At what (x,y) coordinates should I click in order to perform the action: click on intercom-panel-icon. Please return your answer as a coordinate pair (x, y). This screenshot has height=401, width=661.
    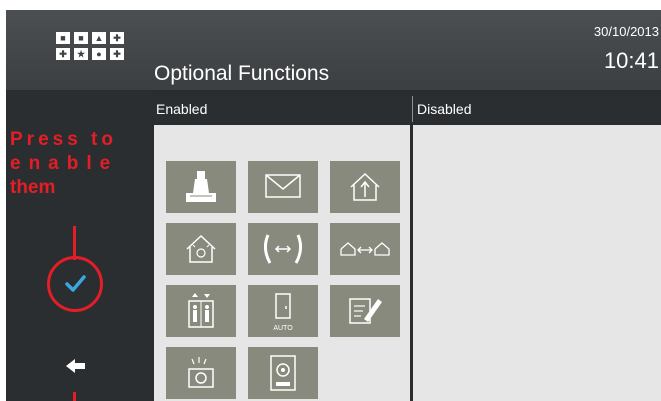
    Looking at the image, I should click on (283, 373).